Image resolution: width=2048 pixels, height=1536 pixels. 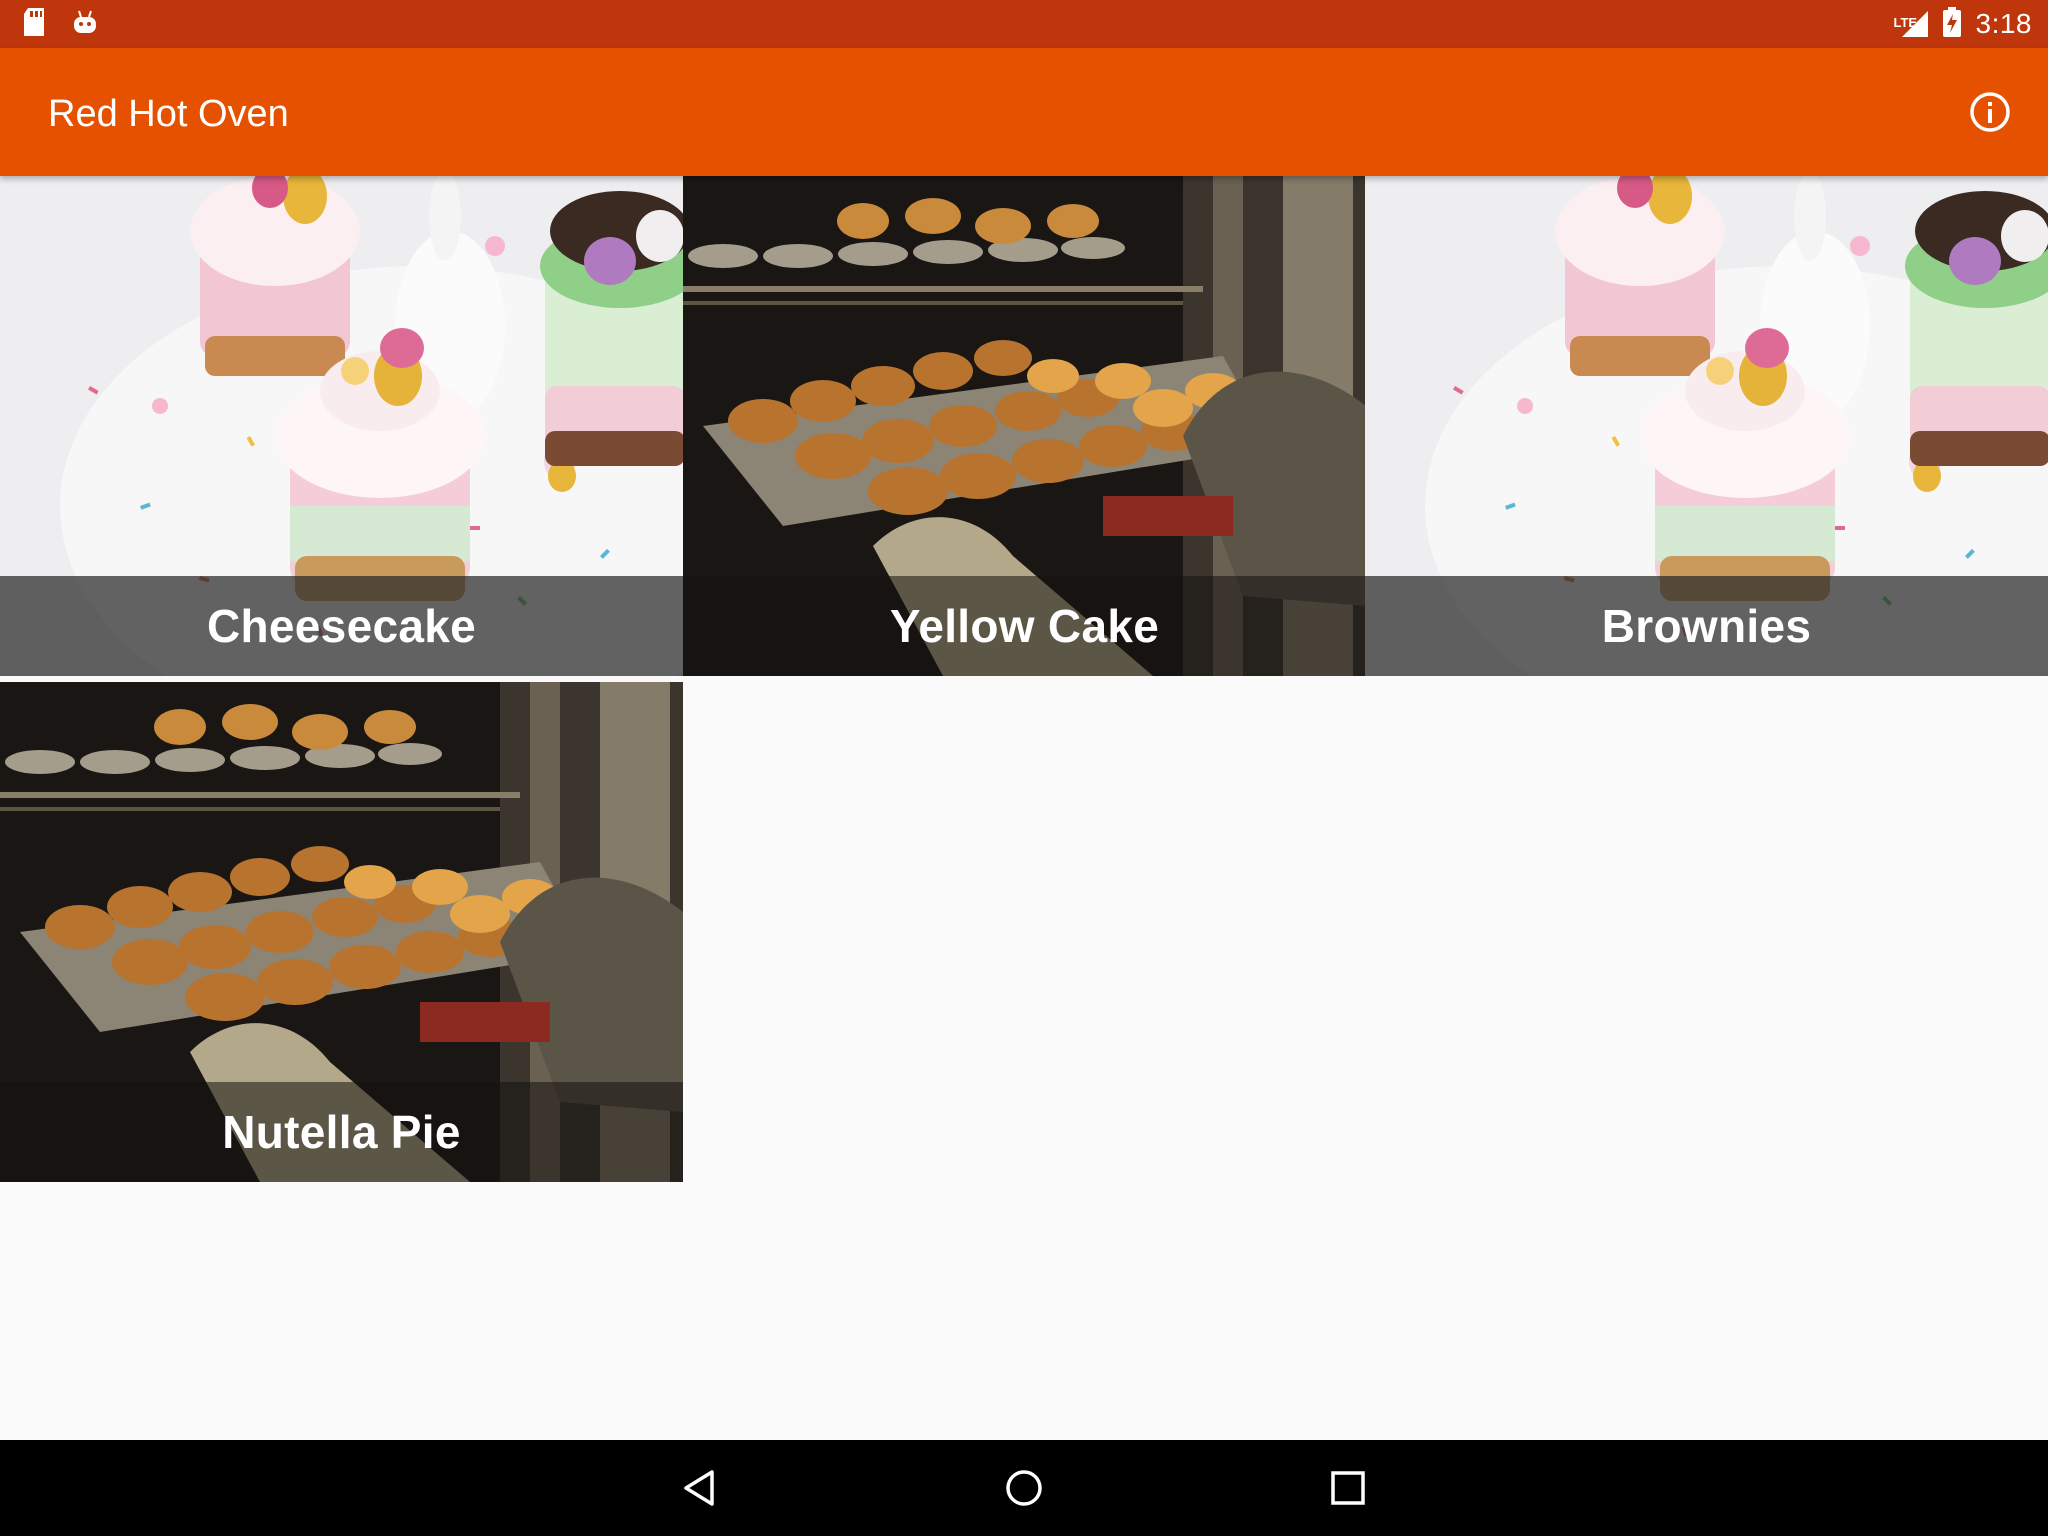 I want to click on status-bar-notifications, so click(x=60, y=25).